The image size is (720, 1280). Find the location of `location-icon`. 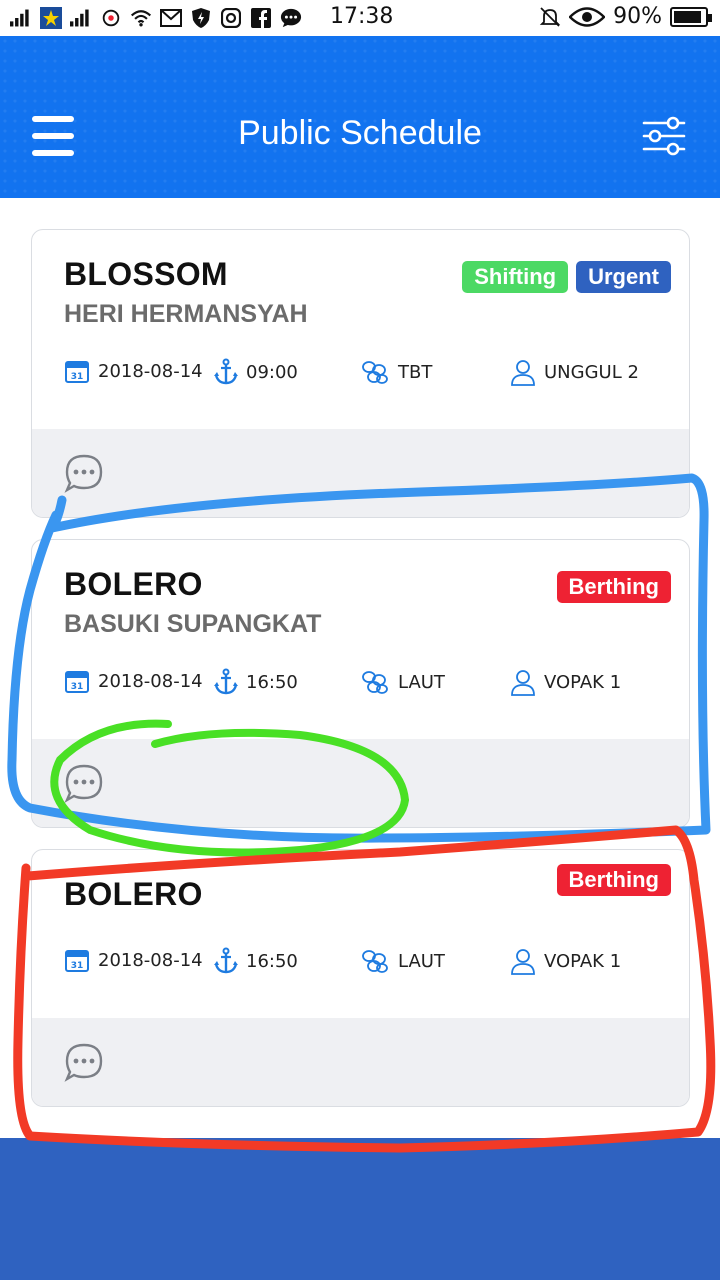

location-icon is located at coordinates (111, 18).